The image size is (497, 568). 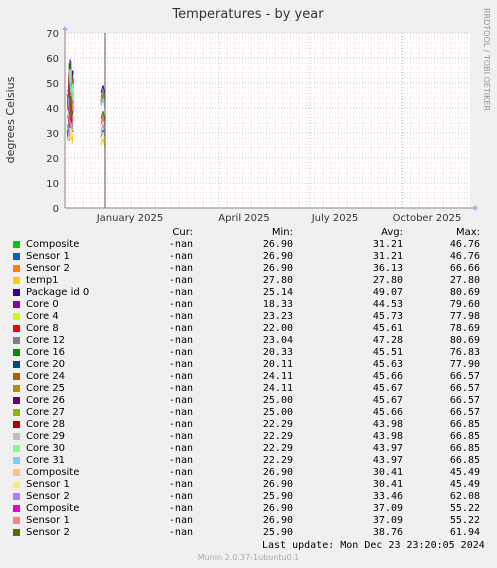 I want to click on y-tick-label: 20, so click(x=52, y=159).